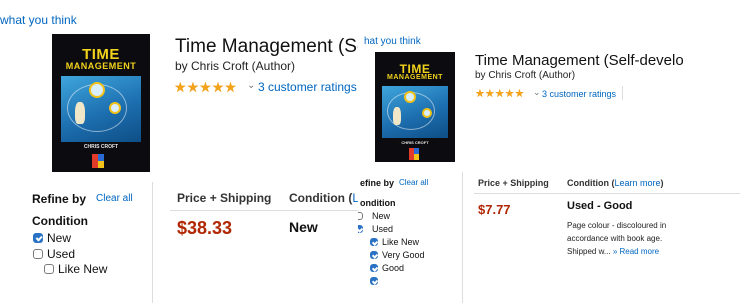  I want to click on filter-good-checkbox, so click(374, 268).